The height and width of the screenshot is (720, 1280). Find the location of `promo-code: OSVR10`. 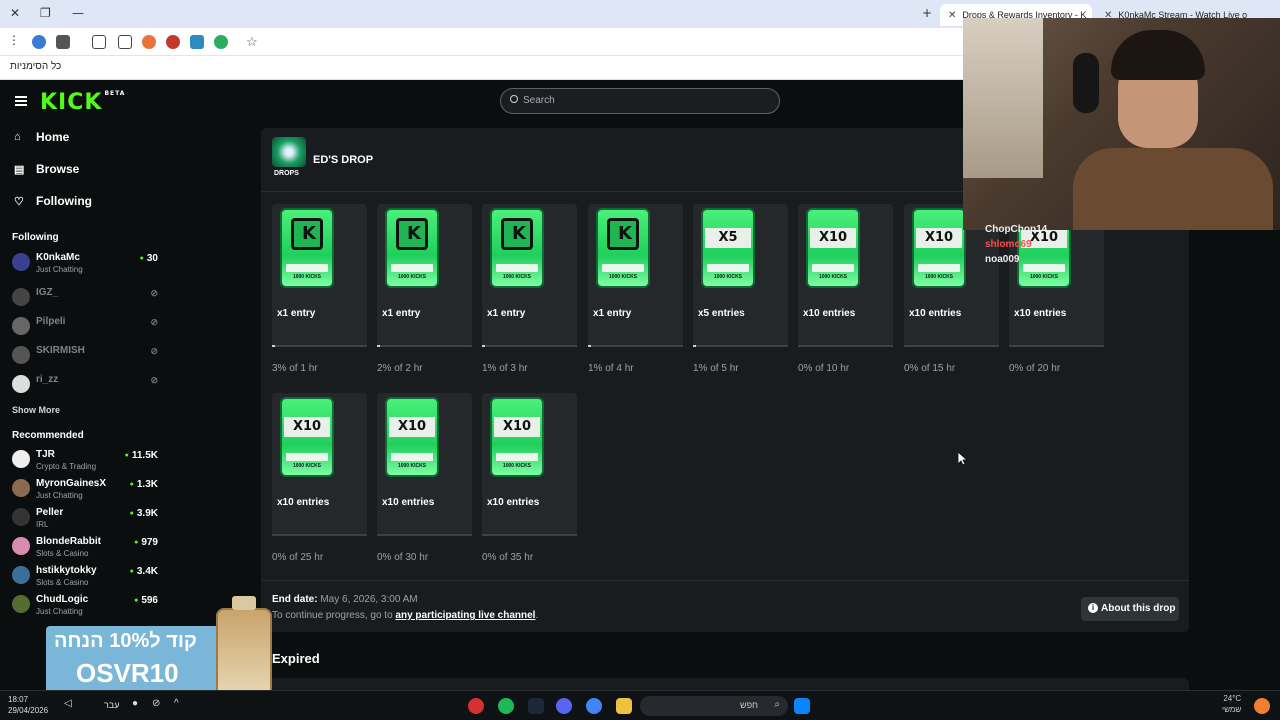

promo-code: OSVR10 is located at coordinates (127, 673).